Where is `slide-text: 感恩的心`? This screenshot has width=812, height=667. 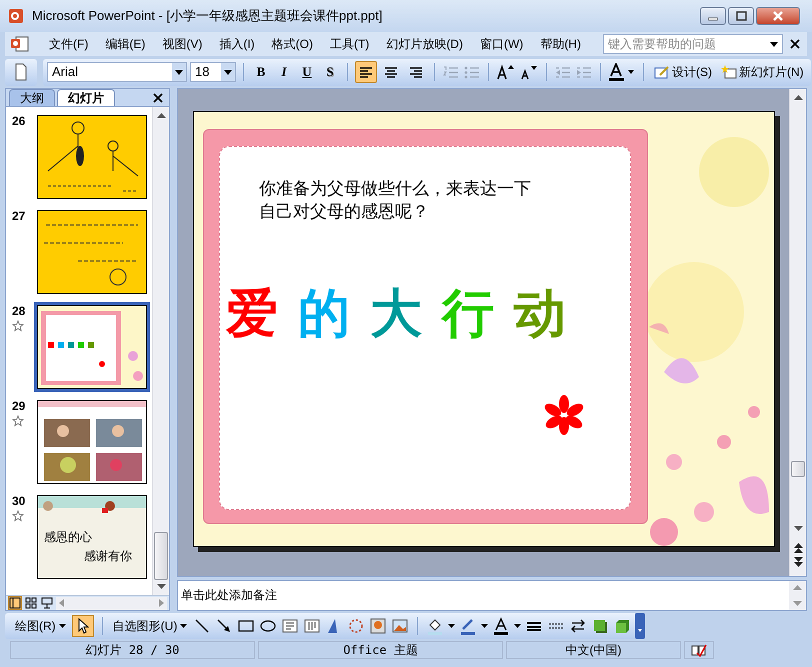 slide-text: 感恩的心 is located at coordinates (68, 537).